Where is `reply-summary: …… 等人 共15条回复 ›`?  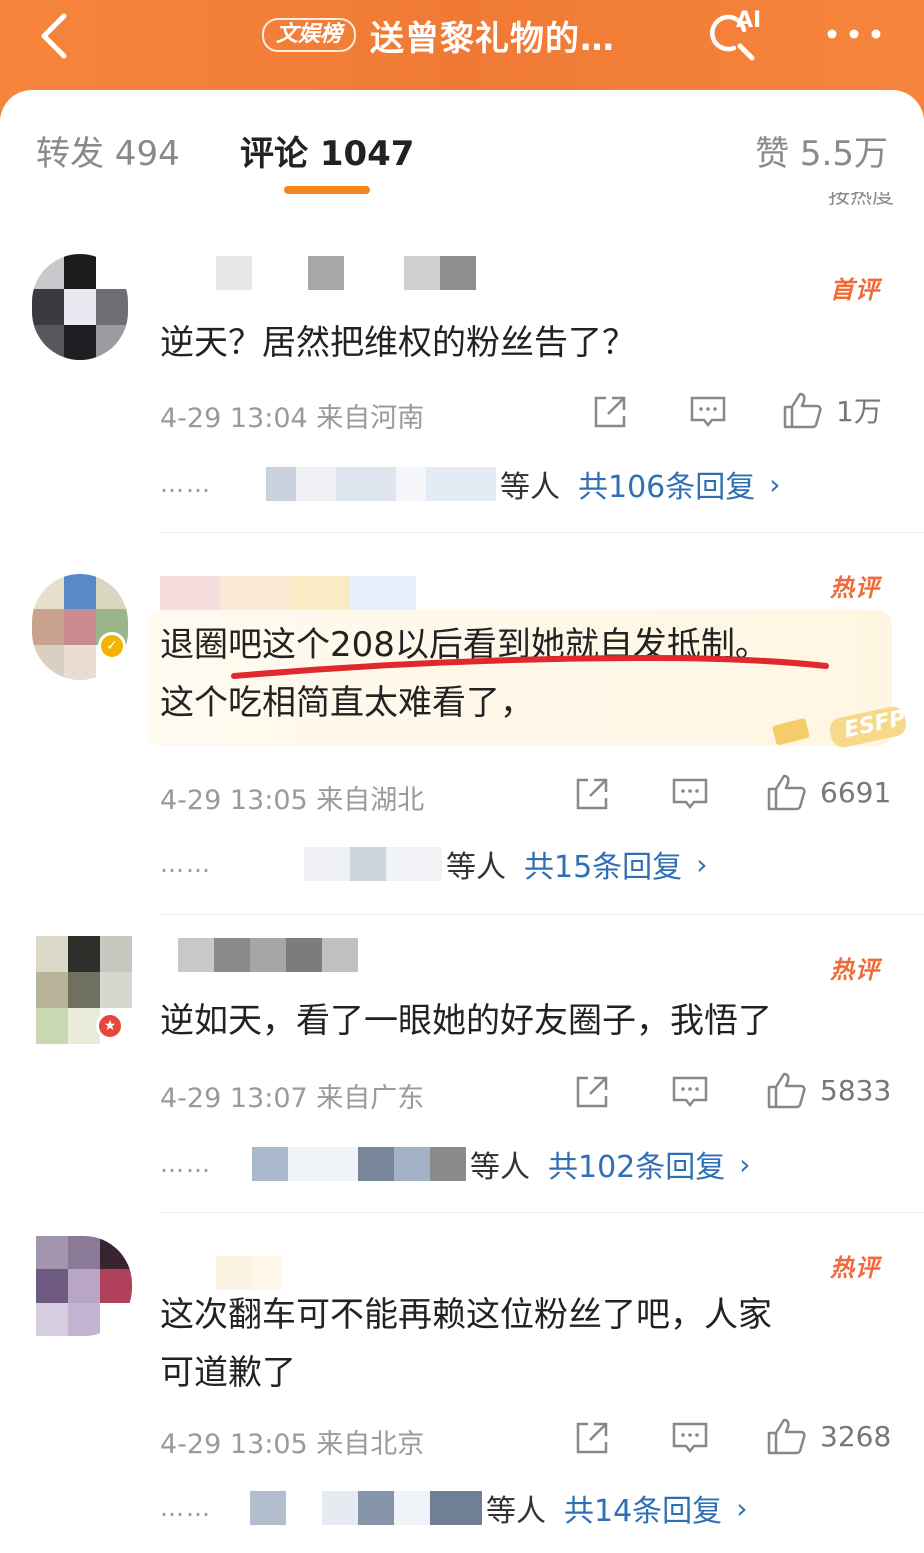
reply-summary: …… 等人 共15条回复 › is located at coordinates (433, 864).